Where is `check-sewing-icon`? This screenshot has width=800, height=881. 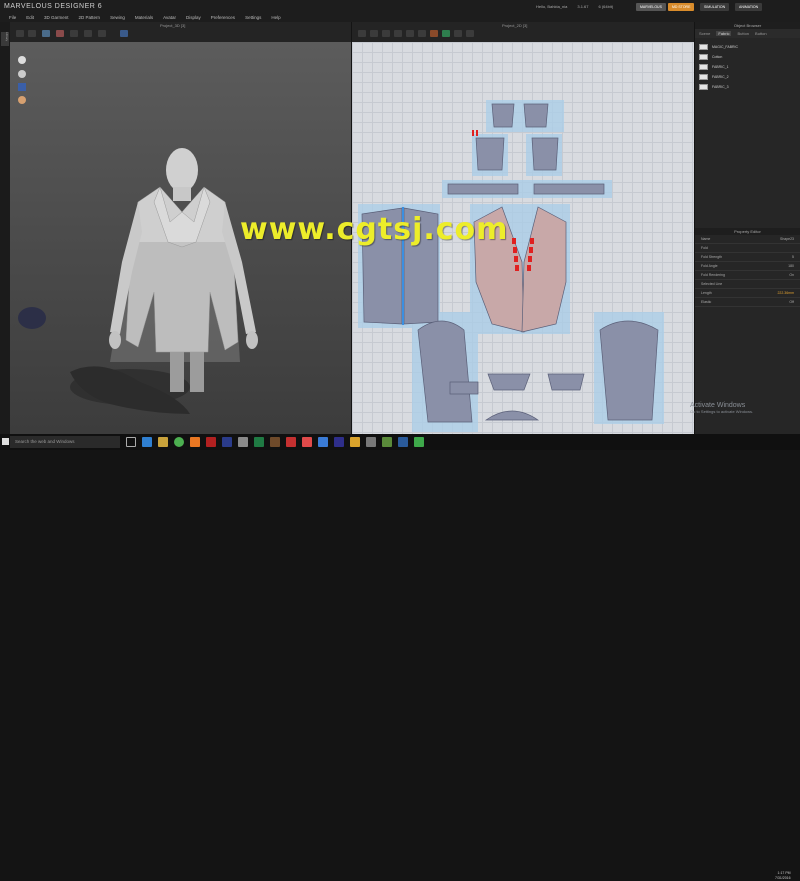 check-sewing-icon is located at coordinates (470, 33).